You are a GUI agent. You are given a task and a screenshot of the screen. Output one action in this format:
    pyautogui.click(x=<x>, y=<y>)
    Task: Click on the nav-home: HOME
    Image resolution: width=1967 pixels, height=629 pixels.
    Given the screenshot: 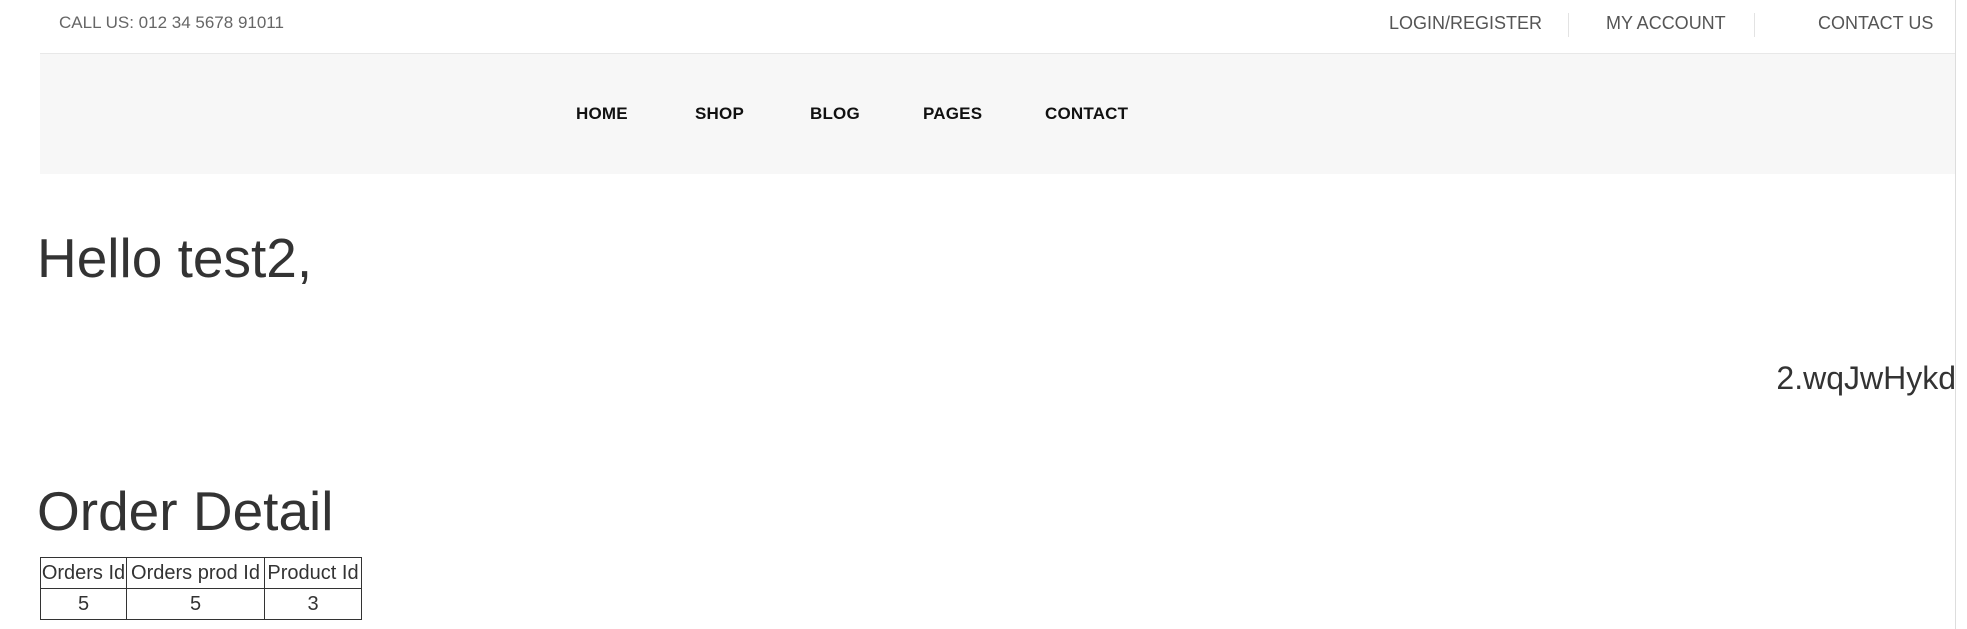 What is the action you would take?
    pyautogui.click(x=602, y=114)
    